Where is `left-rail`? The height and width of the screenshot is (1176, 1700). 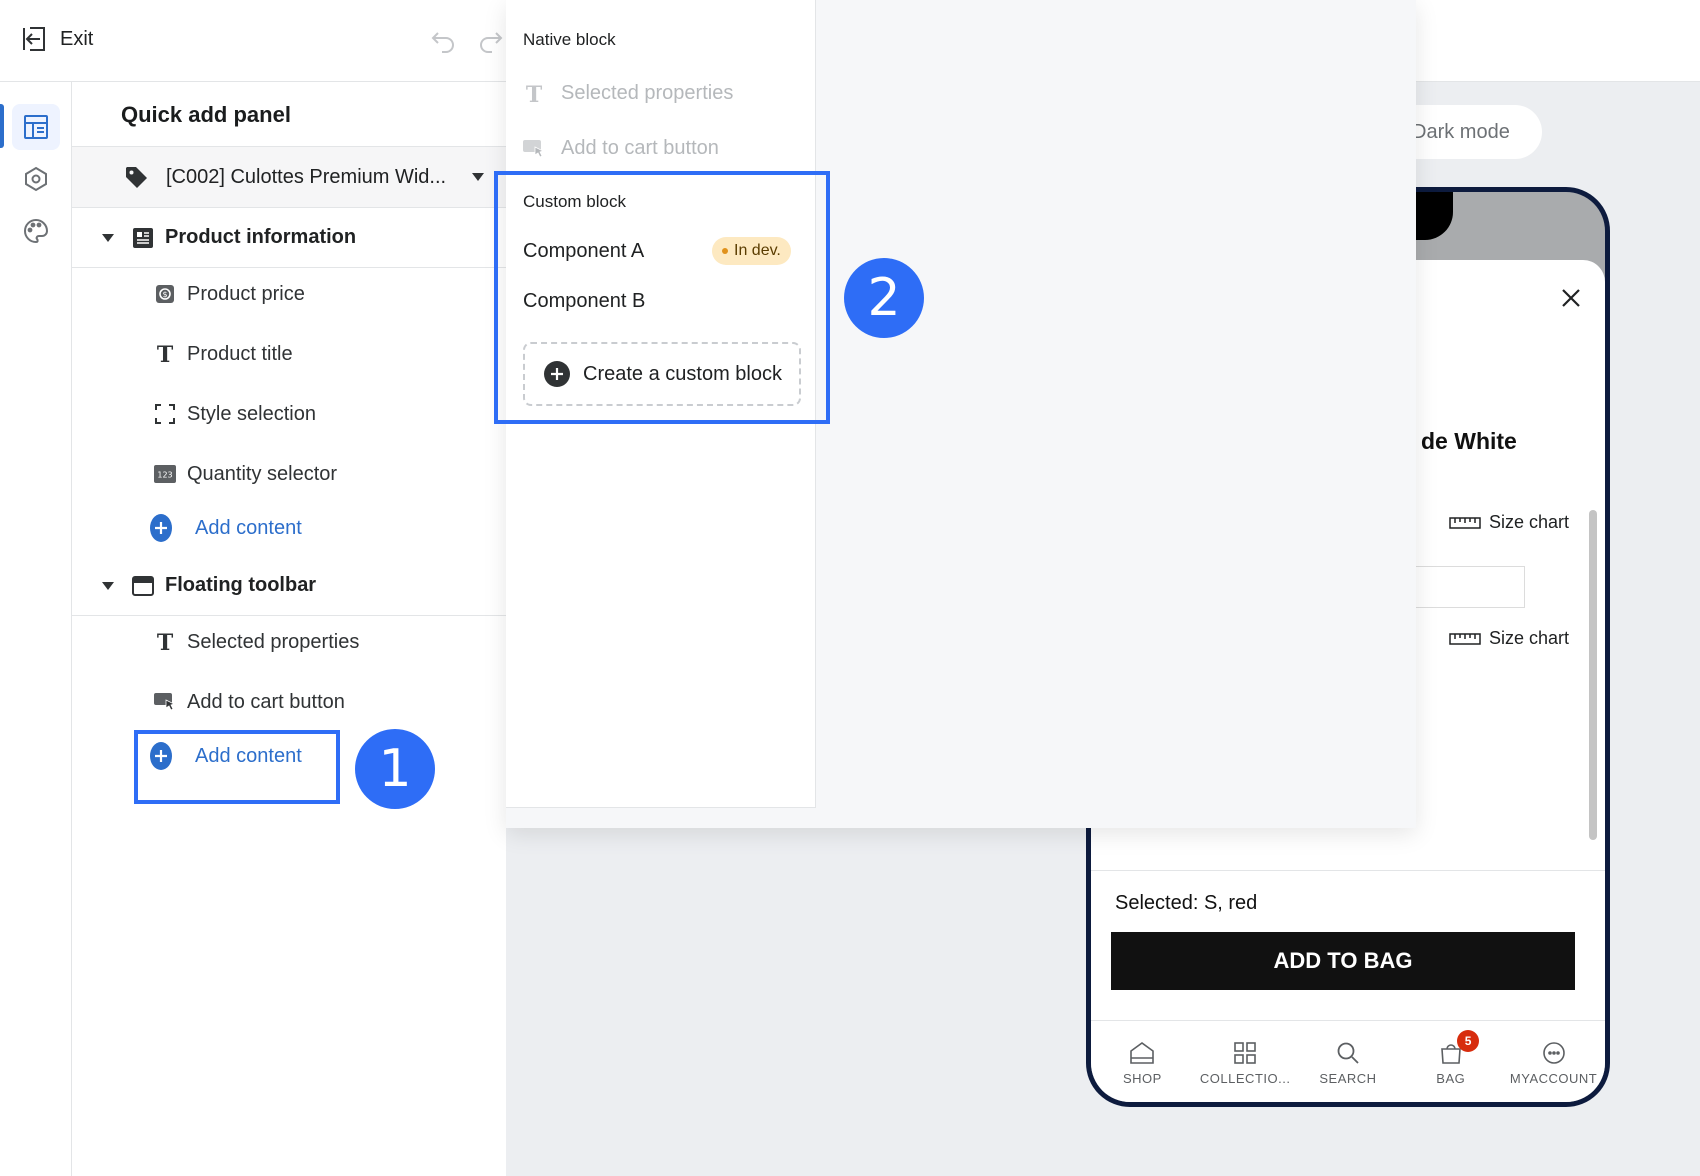
left-rail is located at coordinates (36, 629).